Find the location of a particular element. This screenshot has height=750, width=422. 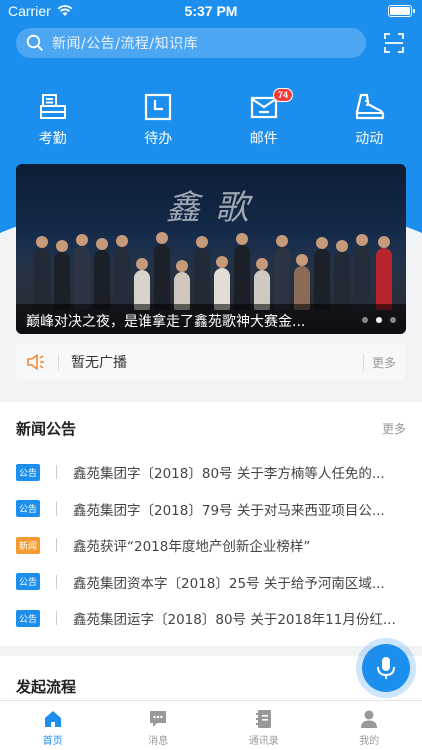

news-tag: 新闻 is located at coordinates (28, 545).